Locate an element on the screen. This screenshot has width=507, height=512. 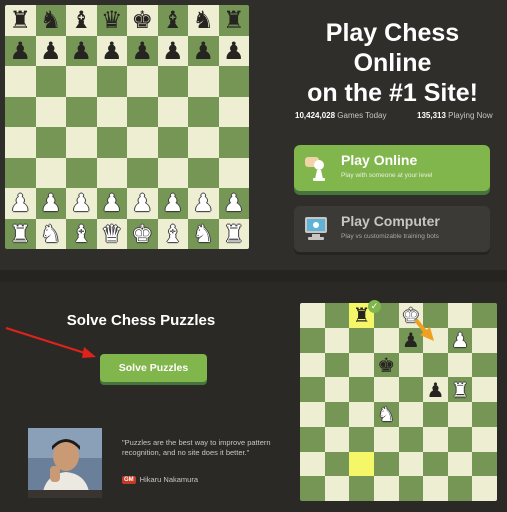
solve-puzzles-button: Solve Puzzles is located at coordinates (153, 368).